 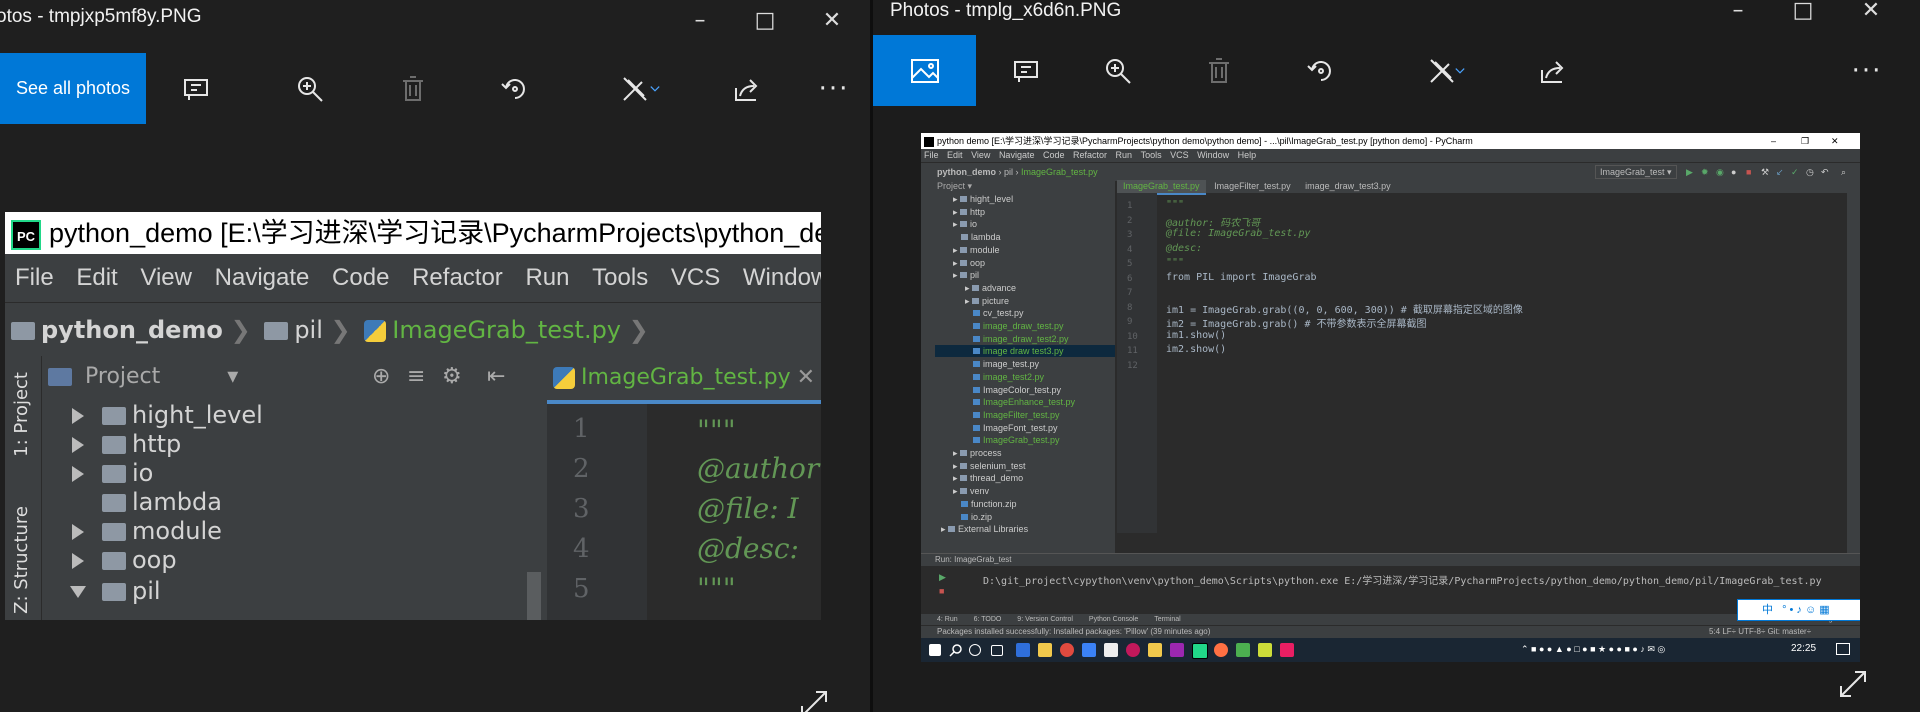 I want to click on pycharm-icon, so click(x=1200, y=651).